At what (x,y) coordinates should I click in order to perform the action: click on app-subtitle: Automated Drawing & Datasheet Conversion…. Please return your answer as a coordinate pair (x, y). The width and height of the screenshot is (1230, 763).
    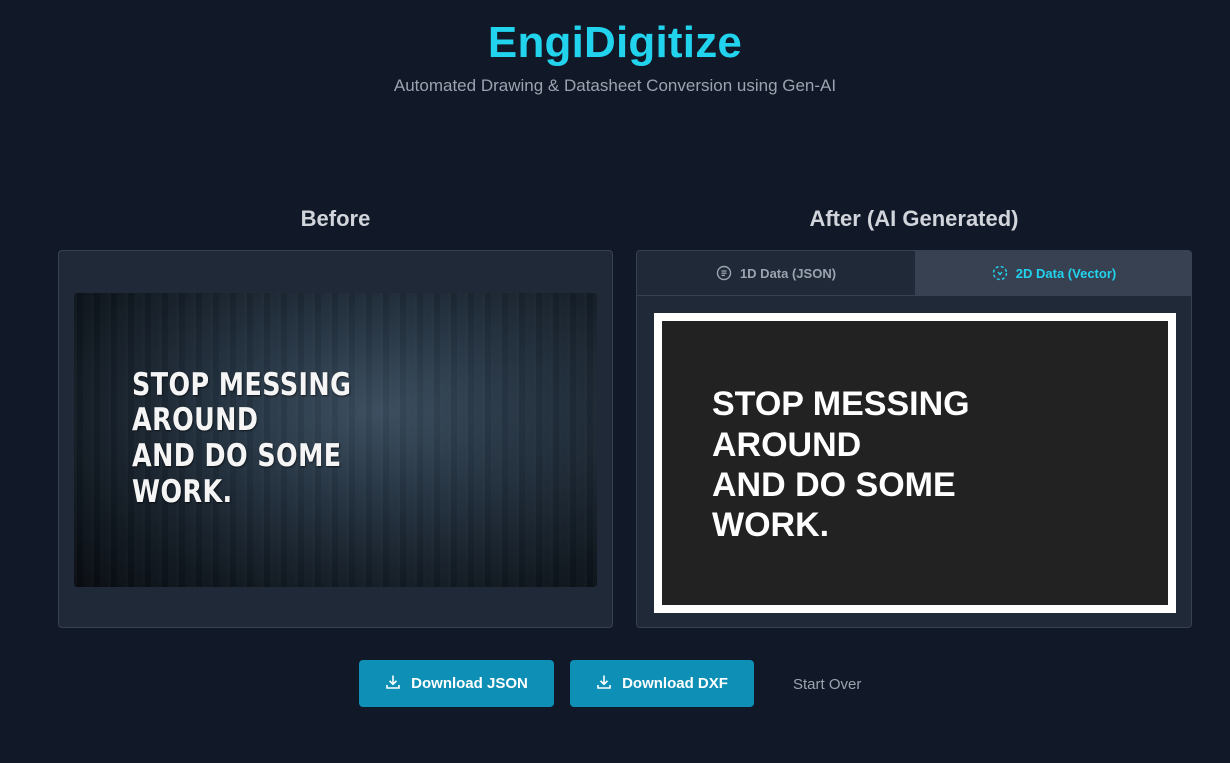
    Looking at the image, I should click on (615, 85).